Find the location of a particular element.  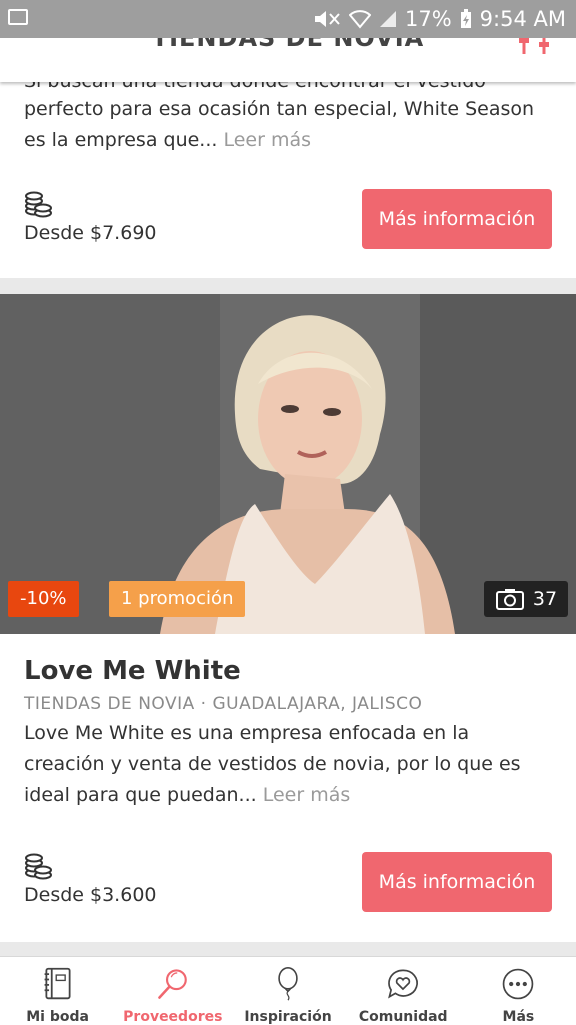

camera-icon is located at coordinates (509, 599).